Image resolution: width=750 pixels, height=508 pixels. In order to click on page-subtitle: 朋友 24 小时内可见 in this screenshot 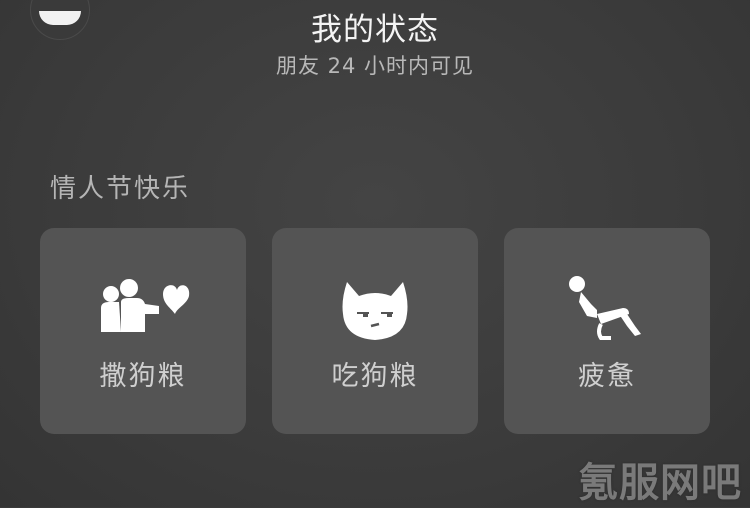, I will do `click(375, 66)`.